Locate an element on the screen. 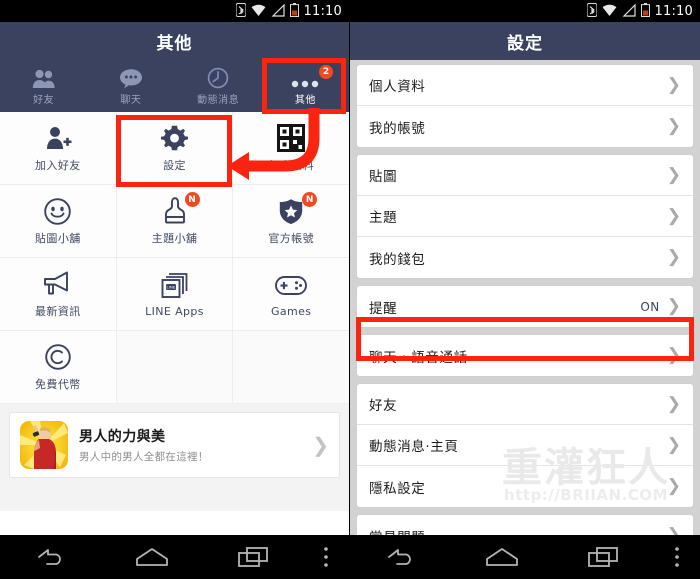 Image resolution: width=700 pixels, height=579 pixels. tab-chat: 聊天 is located at coordinates (130, 86).